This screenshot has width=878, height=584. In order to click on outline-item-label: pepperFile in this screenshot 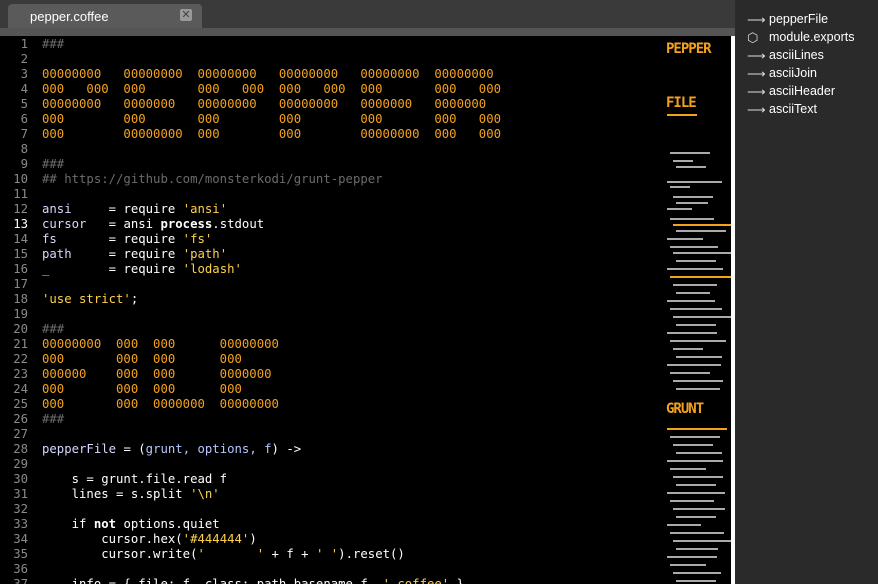, I will do `click(799, 19)`.